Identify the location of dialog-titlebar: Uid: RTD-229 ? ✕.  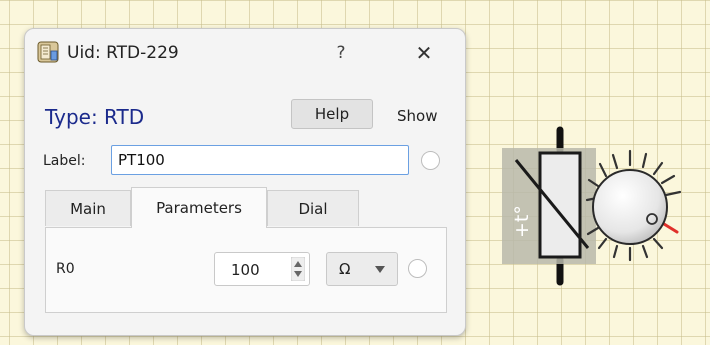
(245, 55).